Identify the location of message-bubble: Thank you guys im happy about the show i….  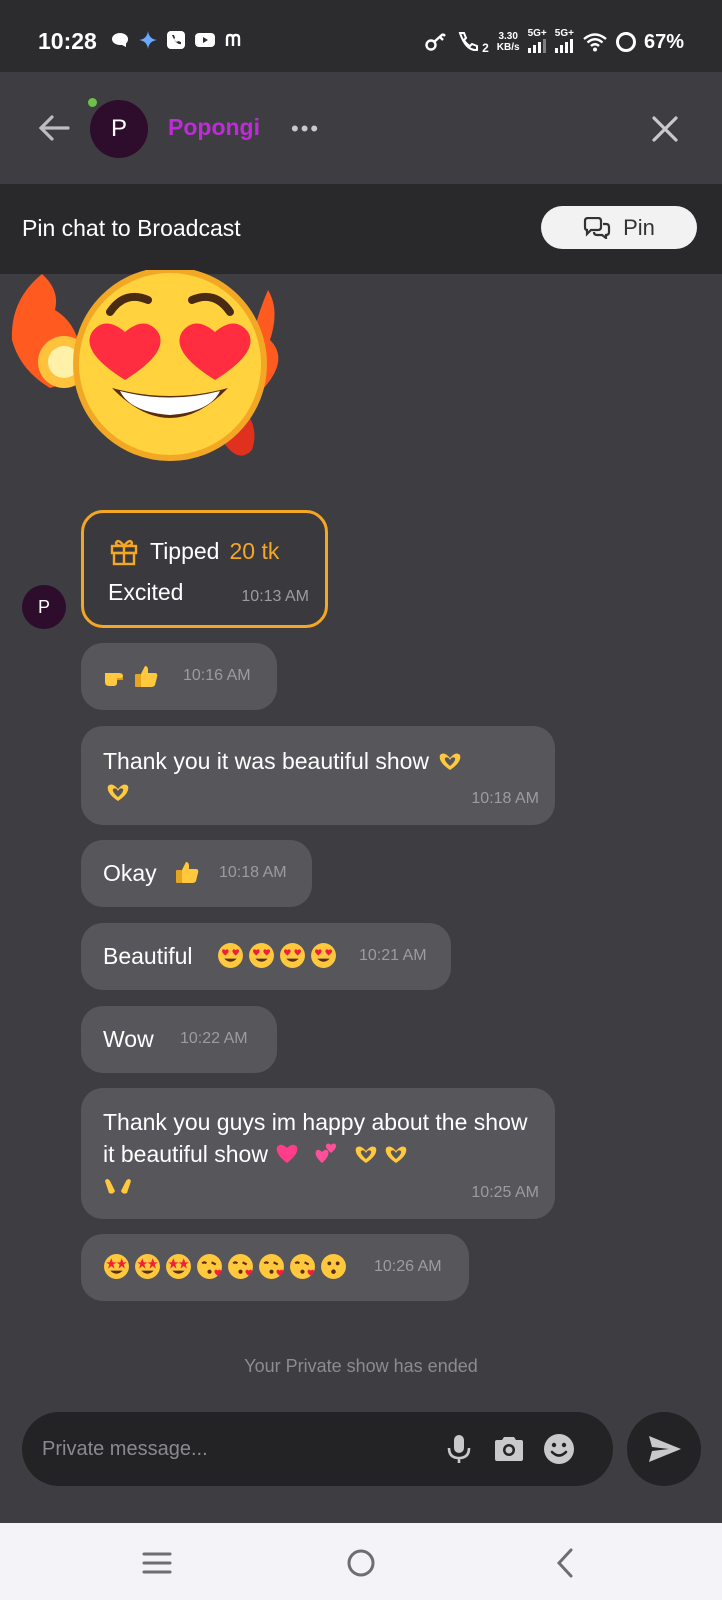
(318, 1153).